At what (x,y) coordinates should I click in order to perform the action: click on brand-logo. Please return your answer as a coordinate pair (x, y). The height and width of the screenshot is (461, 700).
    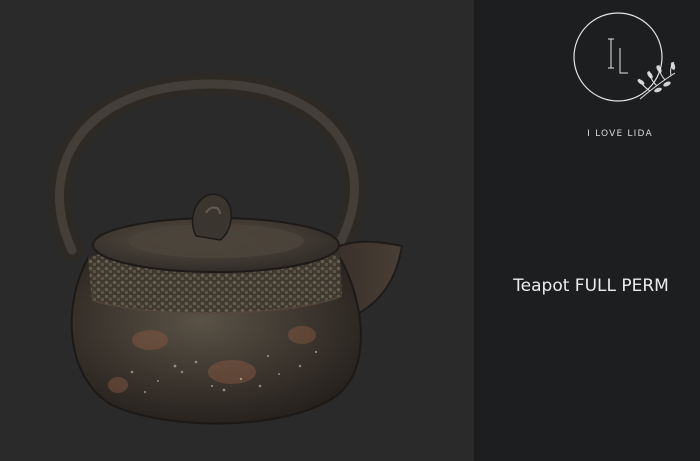
    Looking at the image, I should click on (624, 57).